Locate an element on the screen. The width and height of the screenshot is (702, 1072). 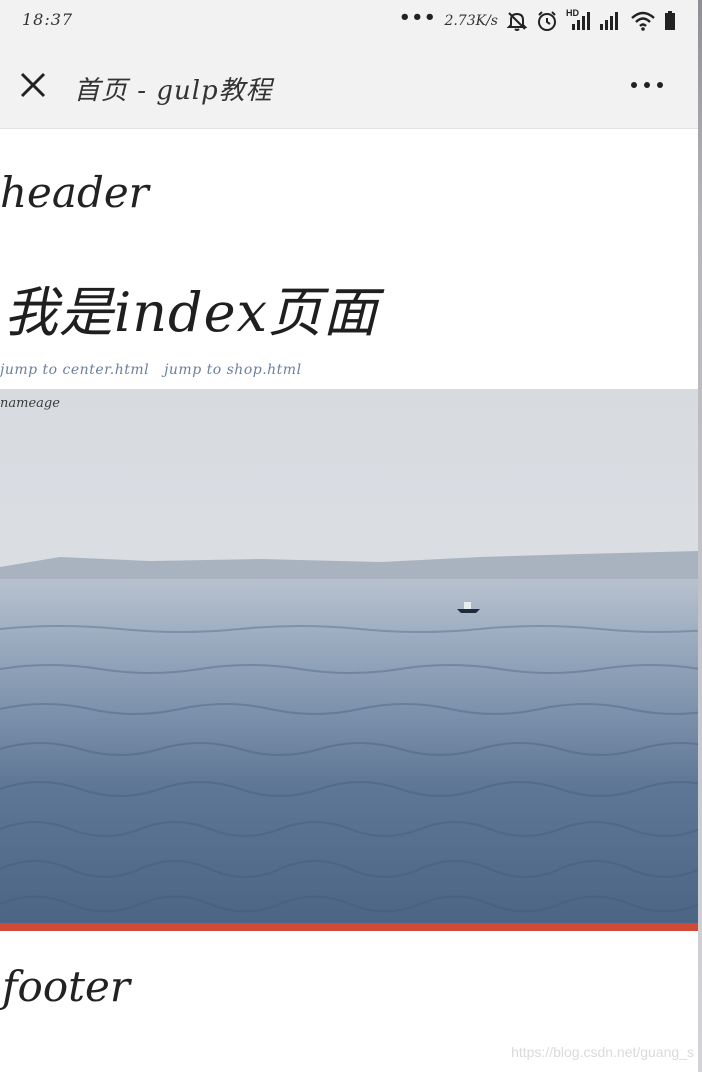
footer-text: footer is located at coordinates (66, 986).